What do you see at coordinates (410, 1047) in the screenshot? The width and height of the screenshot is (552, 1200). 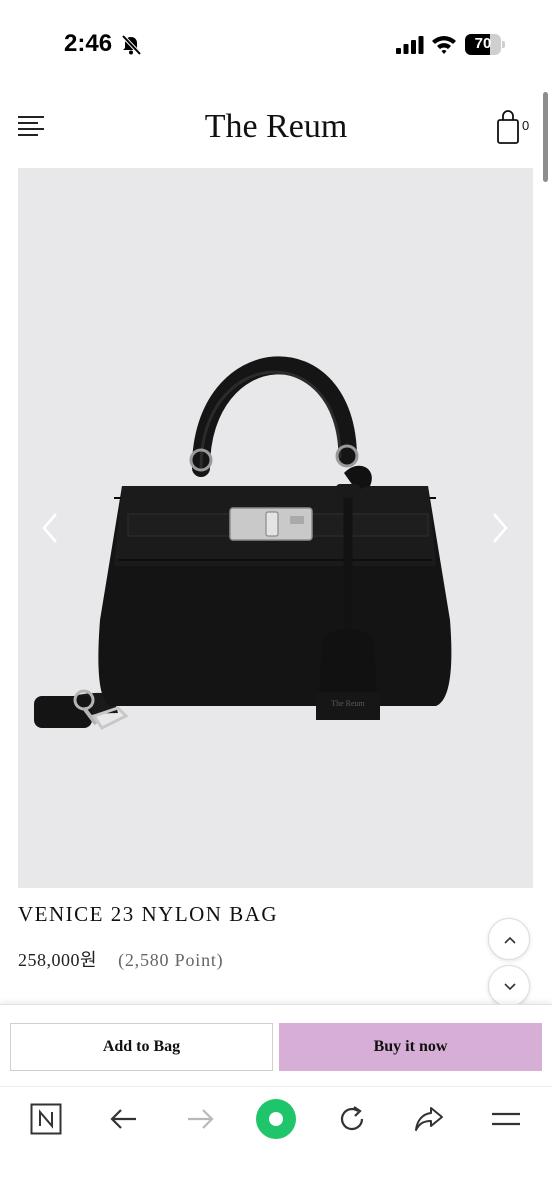 I see `buy-now-button: Buy it now` at bounding box center [410, 1047].